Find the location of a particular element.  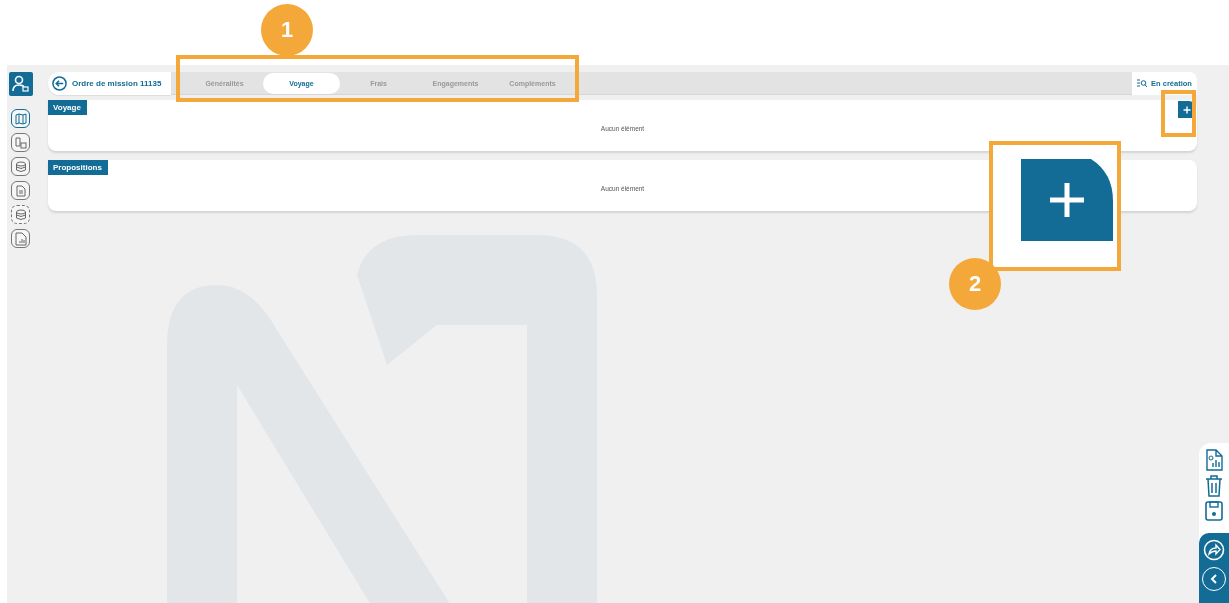

user-edit-icon is located at coordinates (20, 84).